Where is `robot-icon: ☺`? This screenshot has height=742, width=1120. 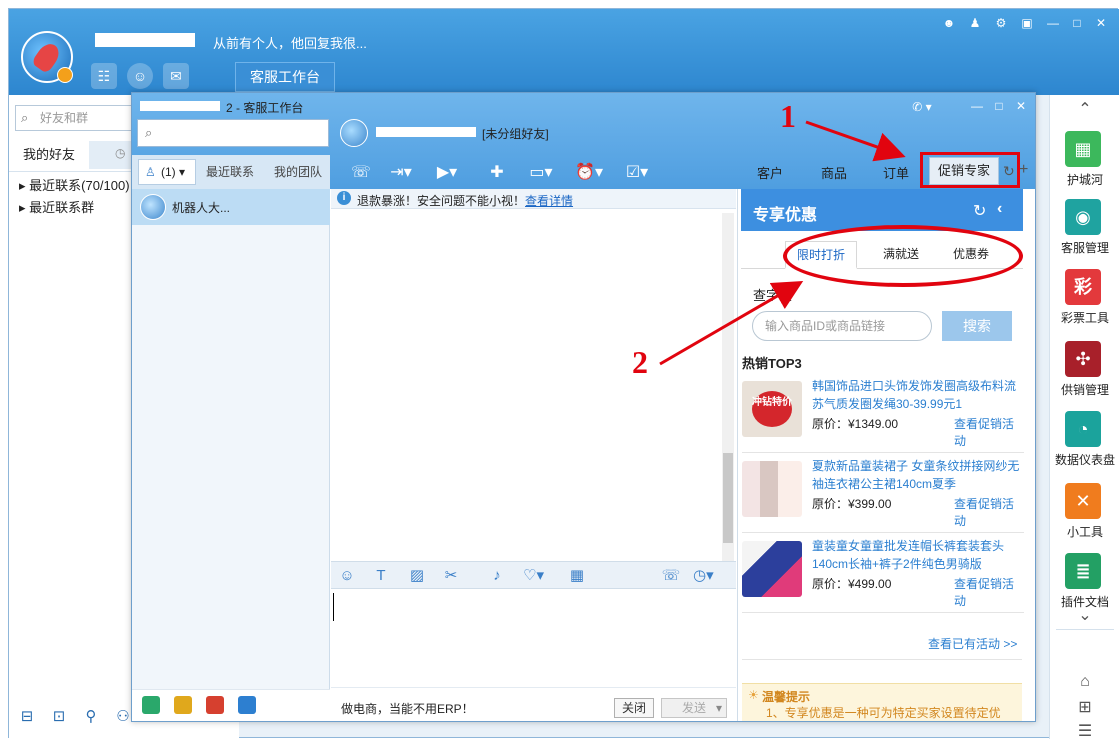
robot-icon: ☺ is located at coordinates (140, 76).